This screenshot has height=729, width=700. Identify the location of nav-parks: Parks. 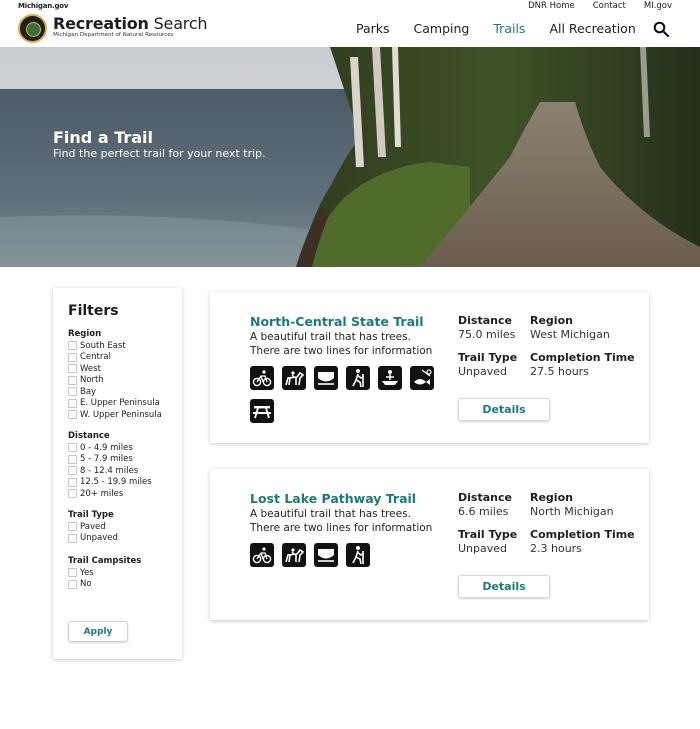
(373, 28).